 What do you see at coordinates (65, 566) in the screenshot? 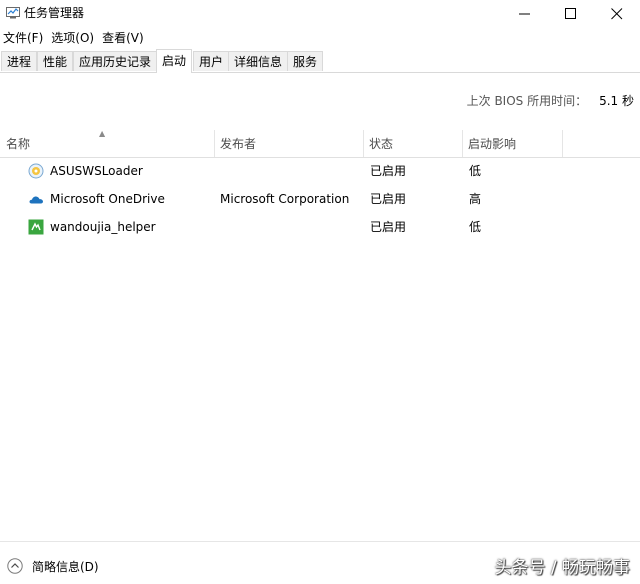
I see `fewer-details-label: 简略信息(D)` at bounding box center [65, 566].